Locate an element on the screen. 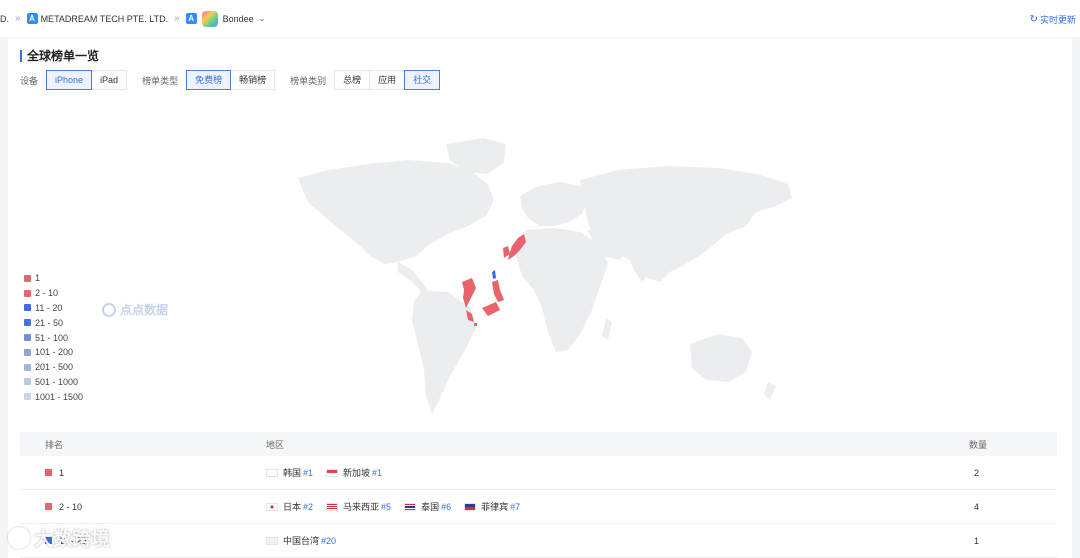 This screenshot has height=558, width=1080. region-entry: 韩国 #1 is located at coordinates (289, 472).